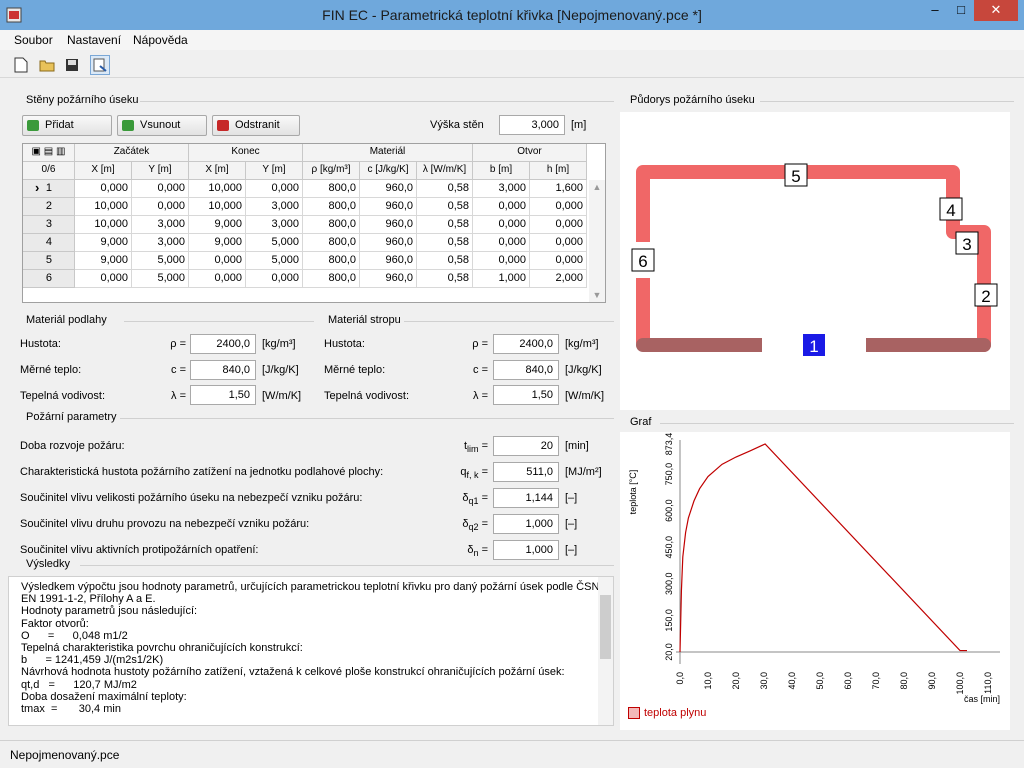  I want to click on fire-param-input: 20, so click(526, 446).